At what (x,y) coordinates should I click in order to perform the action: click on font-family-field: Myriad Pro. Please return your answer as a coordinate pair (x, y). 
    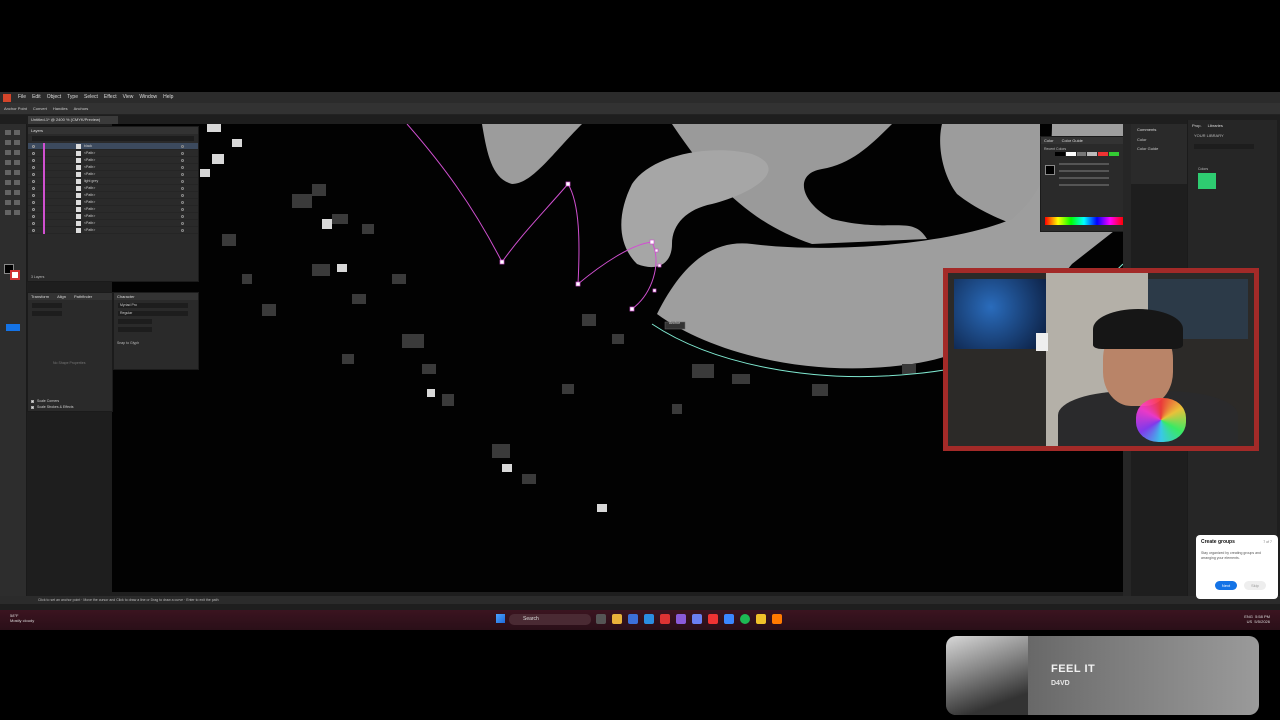
    Looking at the image, I should click on (153, 305).